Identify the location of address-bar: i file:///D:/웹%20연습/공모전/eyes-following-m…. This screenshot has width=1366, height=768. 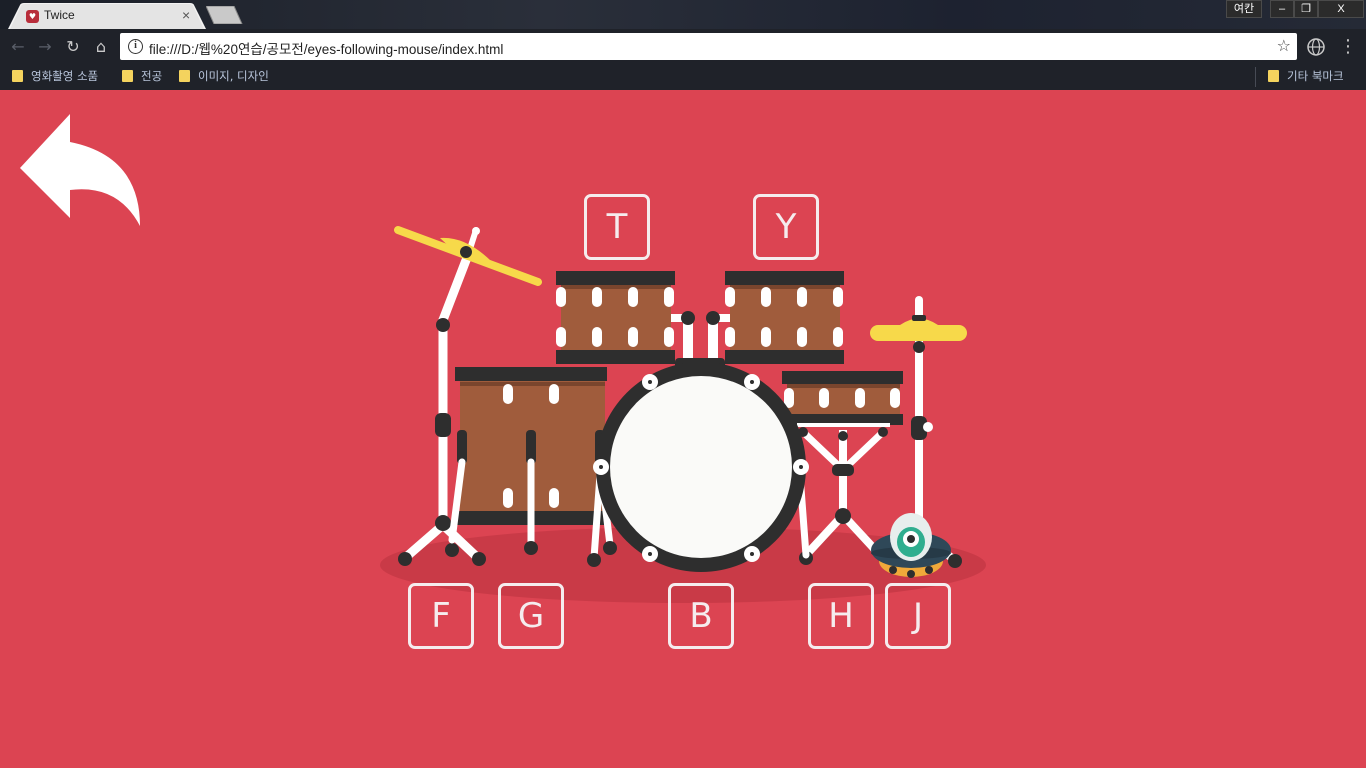
(708, 46).